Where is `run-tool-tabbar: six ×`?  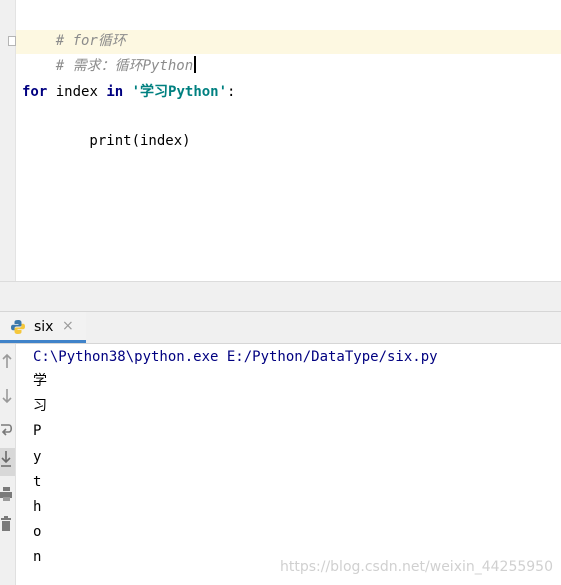
run-tool-tabbar: six × is located at coordinates (280, 327).